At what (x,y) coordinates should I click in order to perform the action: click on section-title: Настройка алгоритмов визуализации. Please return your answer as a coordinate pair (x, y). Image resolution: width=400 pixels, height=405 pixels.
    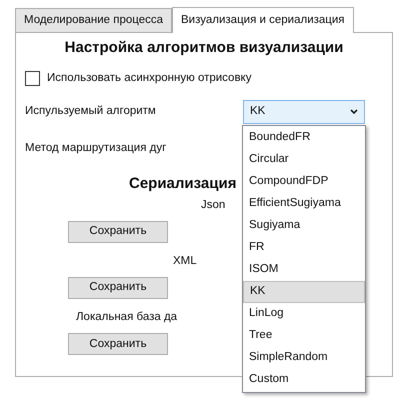
    Looking at the image, I should click on (204, 48).